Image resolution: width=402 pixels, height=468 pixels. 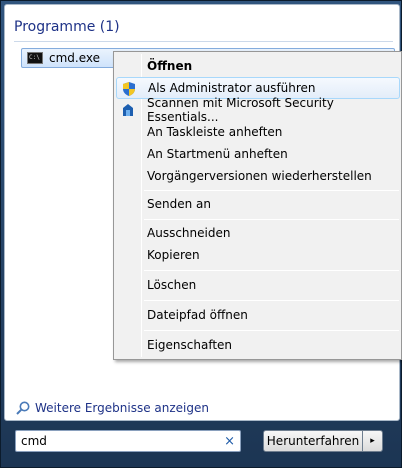 I want to click on shutdown-button: Herunterfahren, so click(x=313, y=441).